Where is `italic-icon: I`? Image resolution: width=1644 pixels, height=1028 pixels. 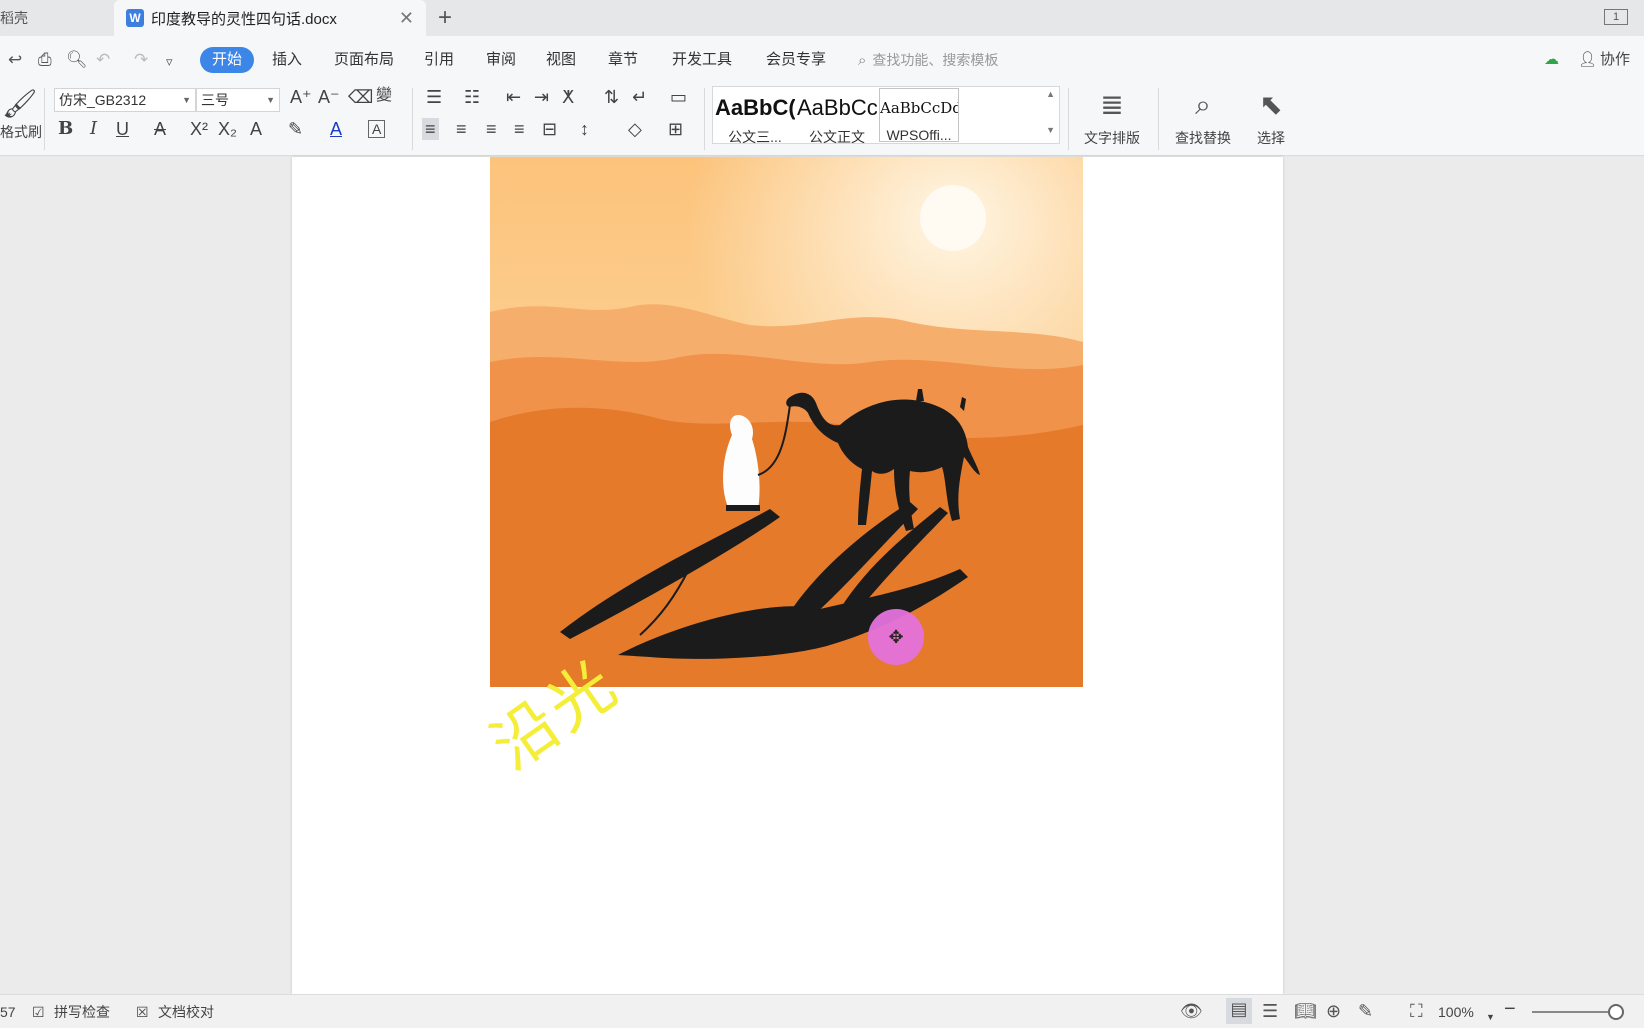
italic-icon: I is located at coordinates (93, 129).